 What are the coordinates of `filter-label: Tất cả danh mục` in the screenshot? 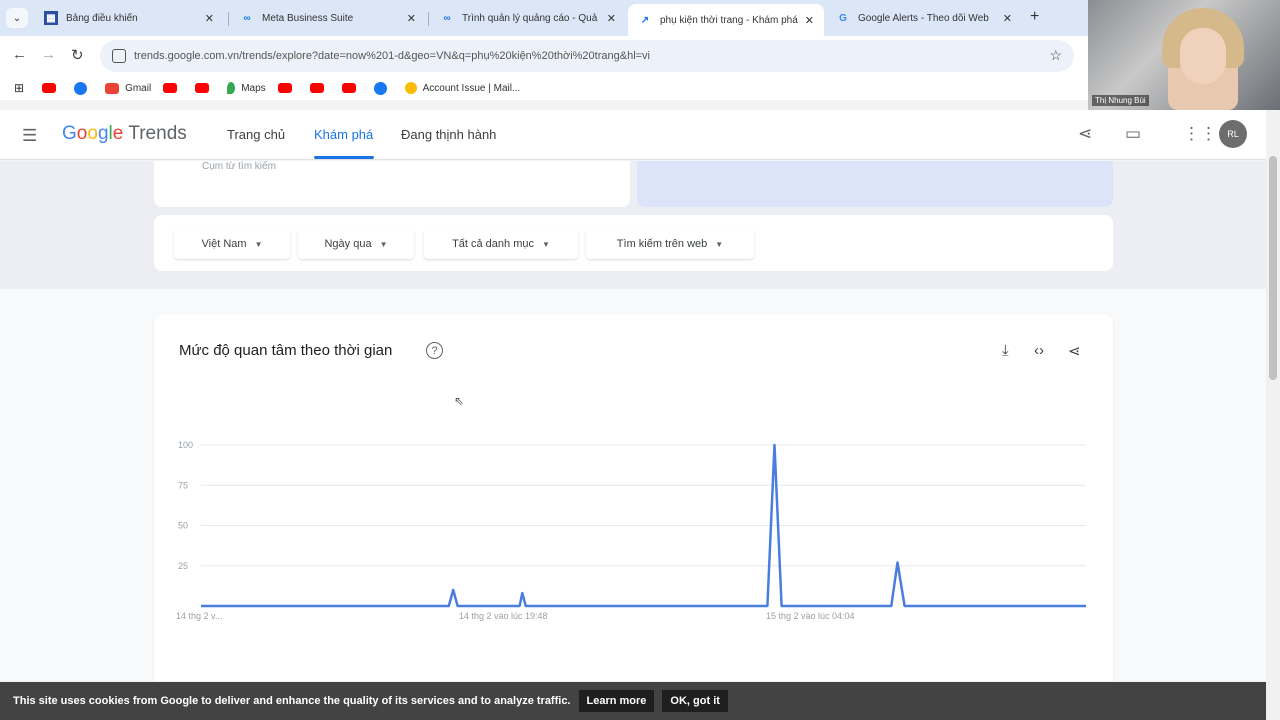 It's located at (493, 244).